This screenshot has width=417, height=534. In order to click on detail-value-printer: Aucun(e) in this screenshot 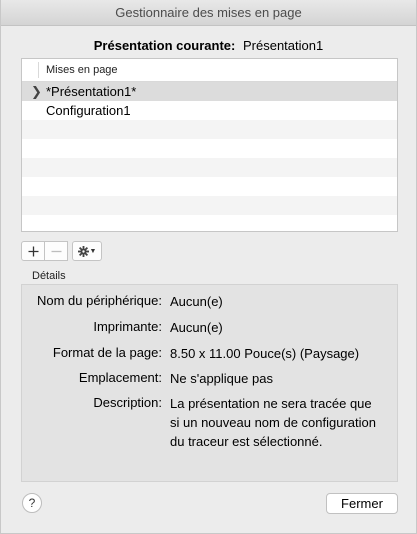, I will do `click(196, 327)`.